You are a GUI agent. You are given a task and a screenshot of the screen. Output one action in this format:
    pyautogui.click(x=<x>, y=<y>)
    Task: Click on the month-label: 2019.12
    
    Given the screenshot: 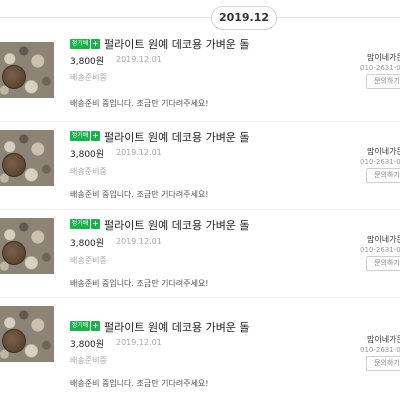 What is the action you would take?
    pyautogui.click(x=244, y=18)
    